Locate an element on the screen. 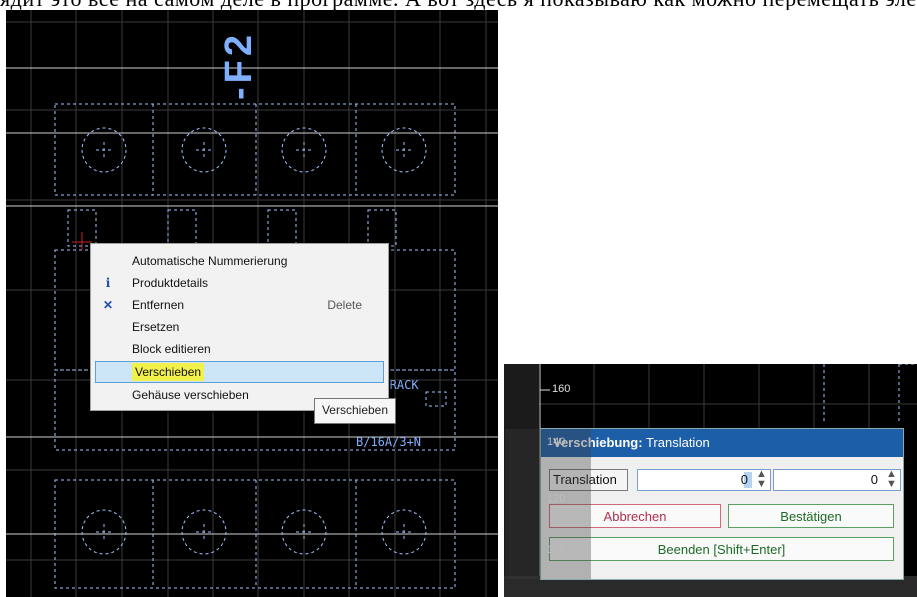 The height and width of the screenshot is (597, 917). panel-title: Verschiebung: Translation is located at coordinates (722, 443).